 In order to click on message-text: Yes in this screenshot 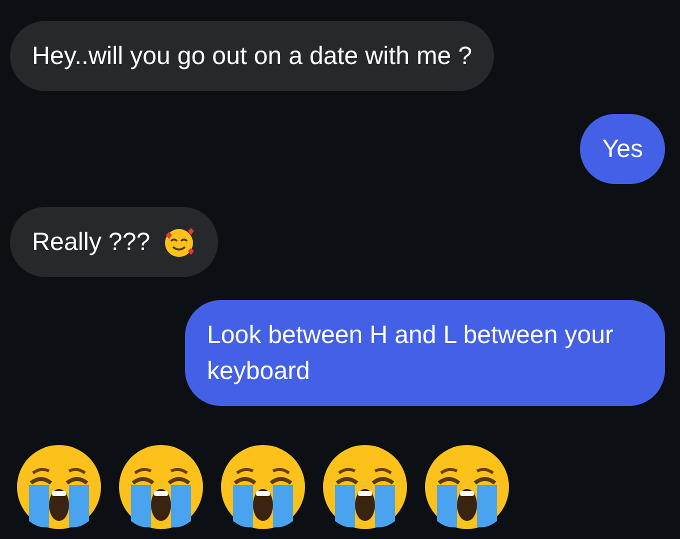, I will do `click(622, 149)`.